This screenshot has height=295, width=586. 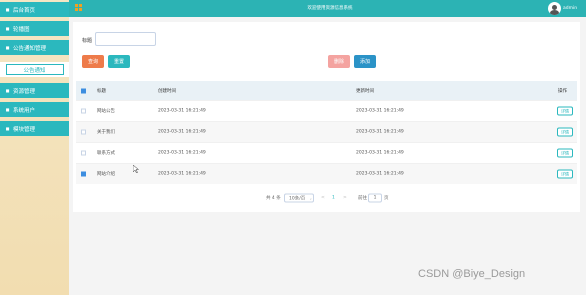 What do you see at coordinates (119, 61) in the screenshot?
I see `reset-button: 重置` at bounding box center [119, 61].